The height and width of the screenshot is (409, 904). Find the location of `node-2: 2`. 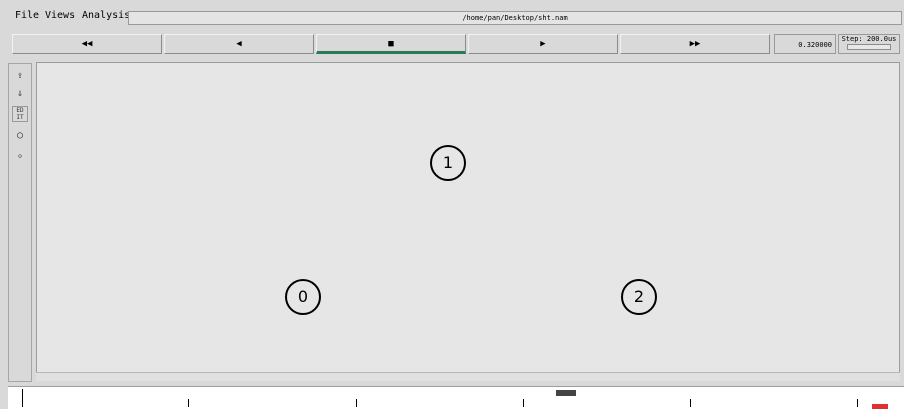

node-2: 2 is located at coordinates (639, 297).